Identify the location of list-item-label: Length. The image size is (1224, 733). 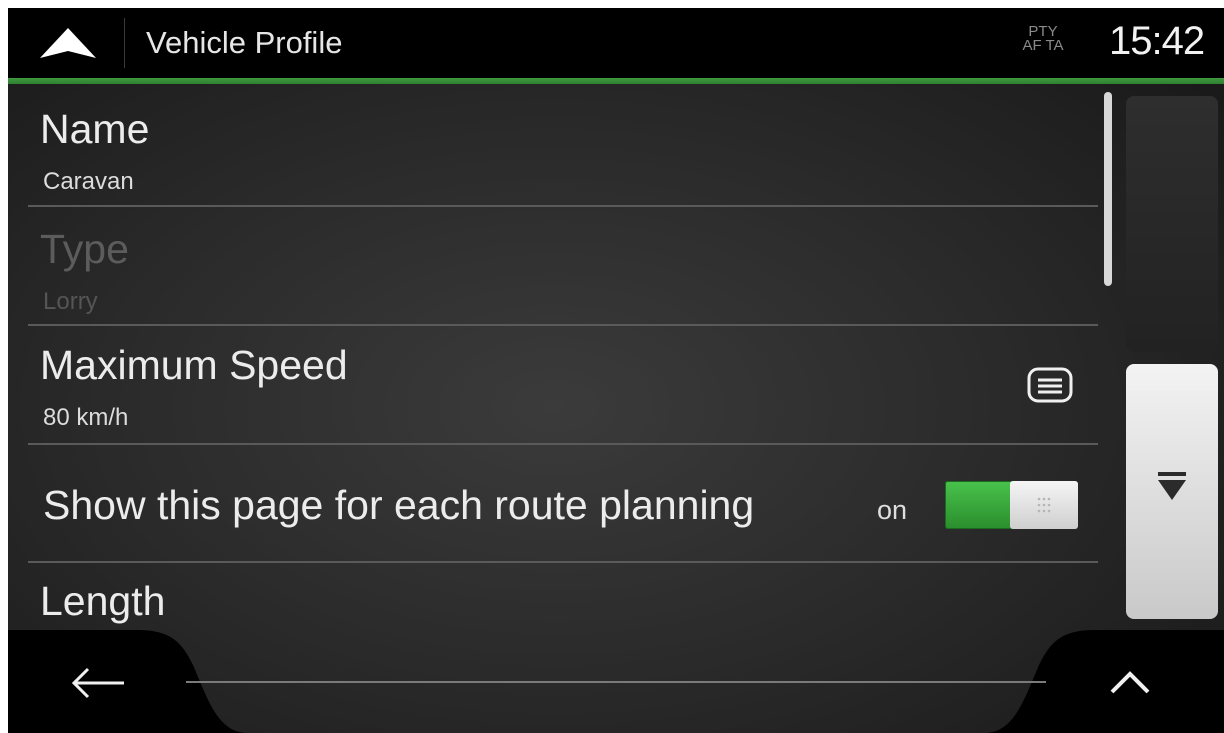
(103, 601).